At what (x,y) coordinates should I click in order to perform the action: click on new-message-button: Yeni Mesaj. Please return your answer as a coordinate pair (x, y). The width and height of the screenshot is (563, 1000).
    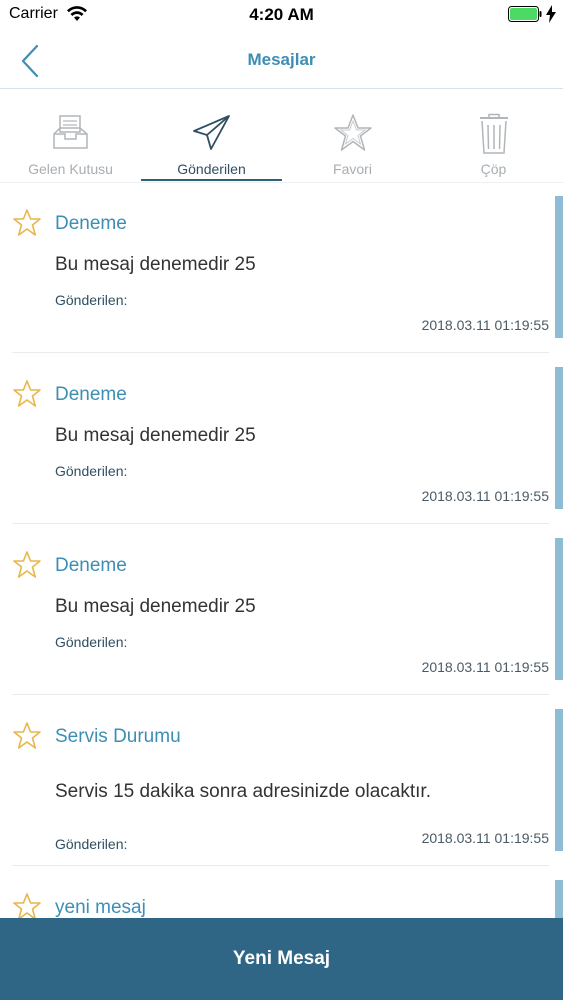
    Looking at the image, I should click on (281, 959).